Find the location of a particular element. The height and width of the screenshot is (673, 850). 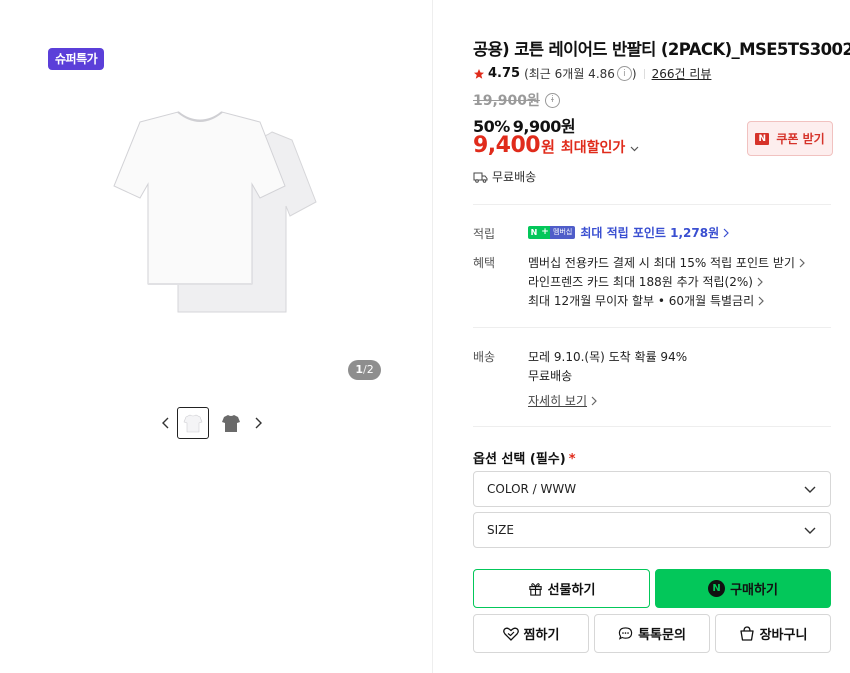

talk-inquiry-button: 톡톡문의 is located at coordinates (652, 633).